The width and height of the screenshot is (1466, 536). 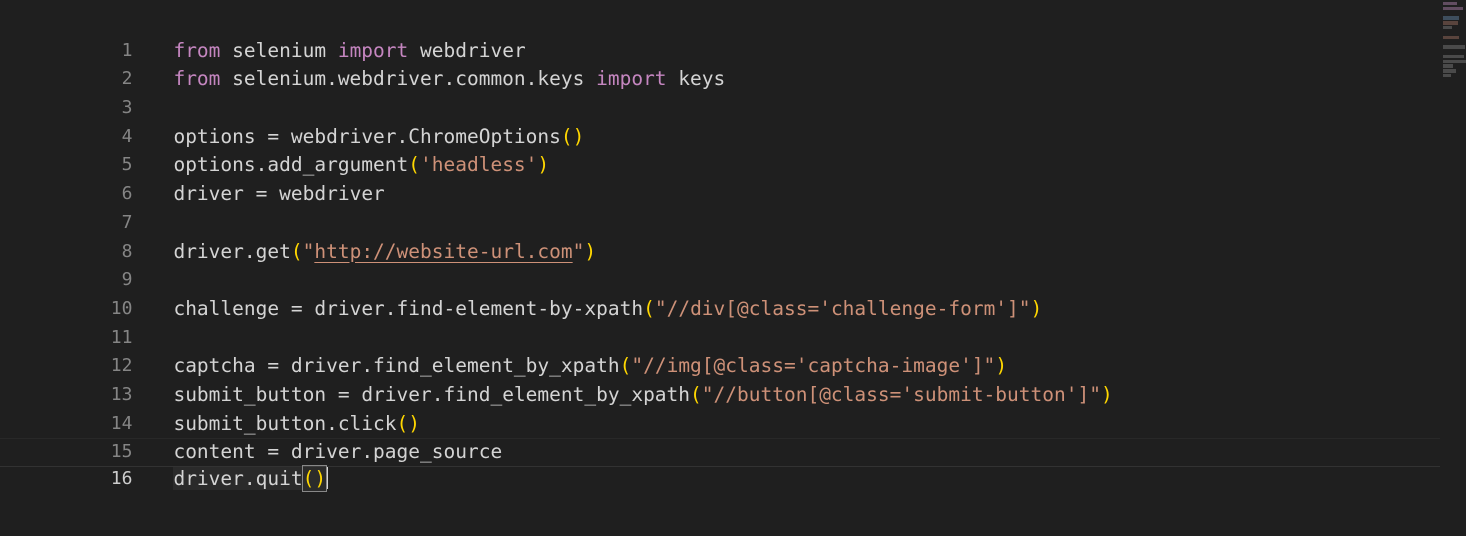 What do you see at coordinates (238, 479) in the screenshot?
I see `token-call-driver-quit: driver.quit` at bounding box center [238, 479].